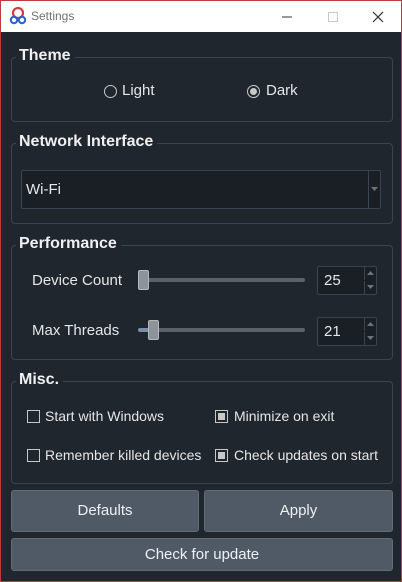  What do you see at coordinates (87, 142) in the screenshot?
I see `network-group-title: Network Interface` at bounding box center [87, 142].